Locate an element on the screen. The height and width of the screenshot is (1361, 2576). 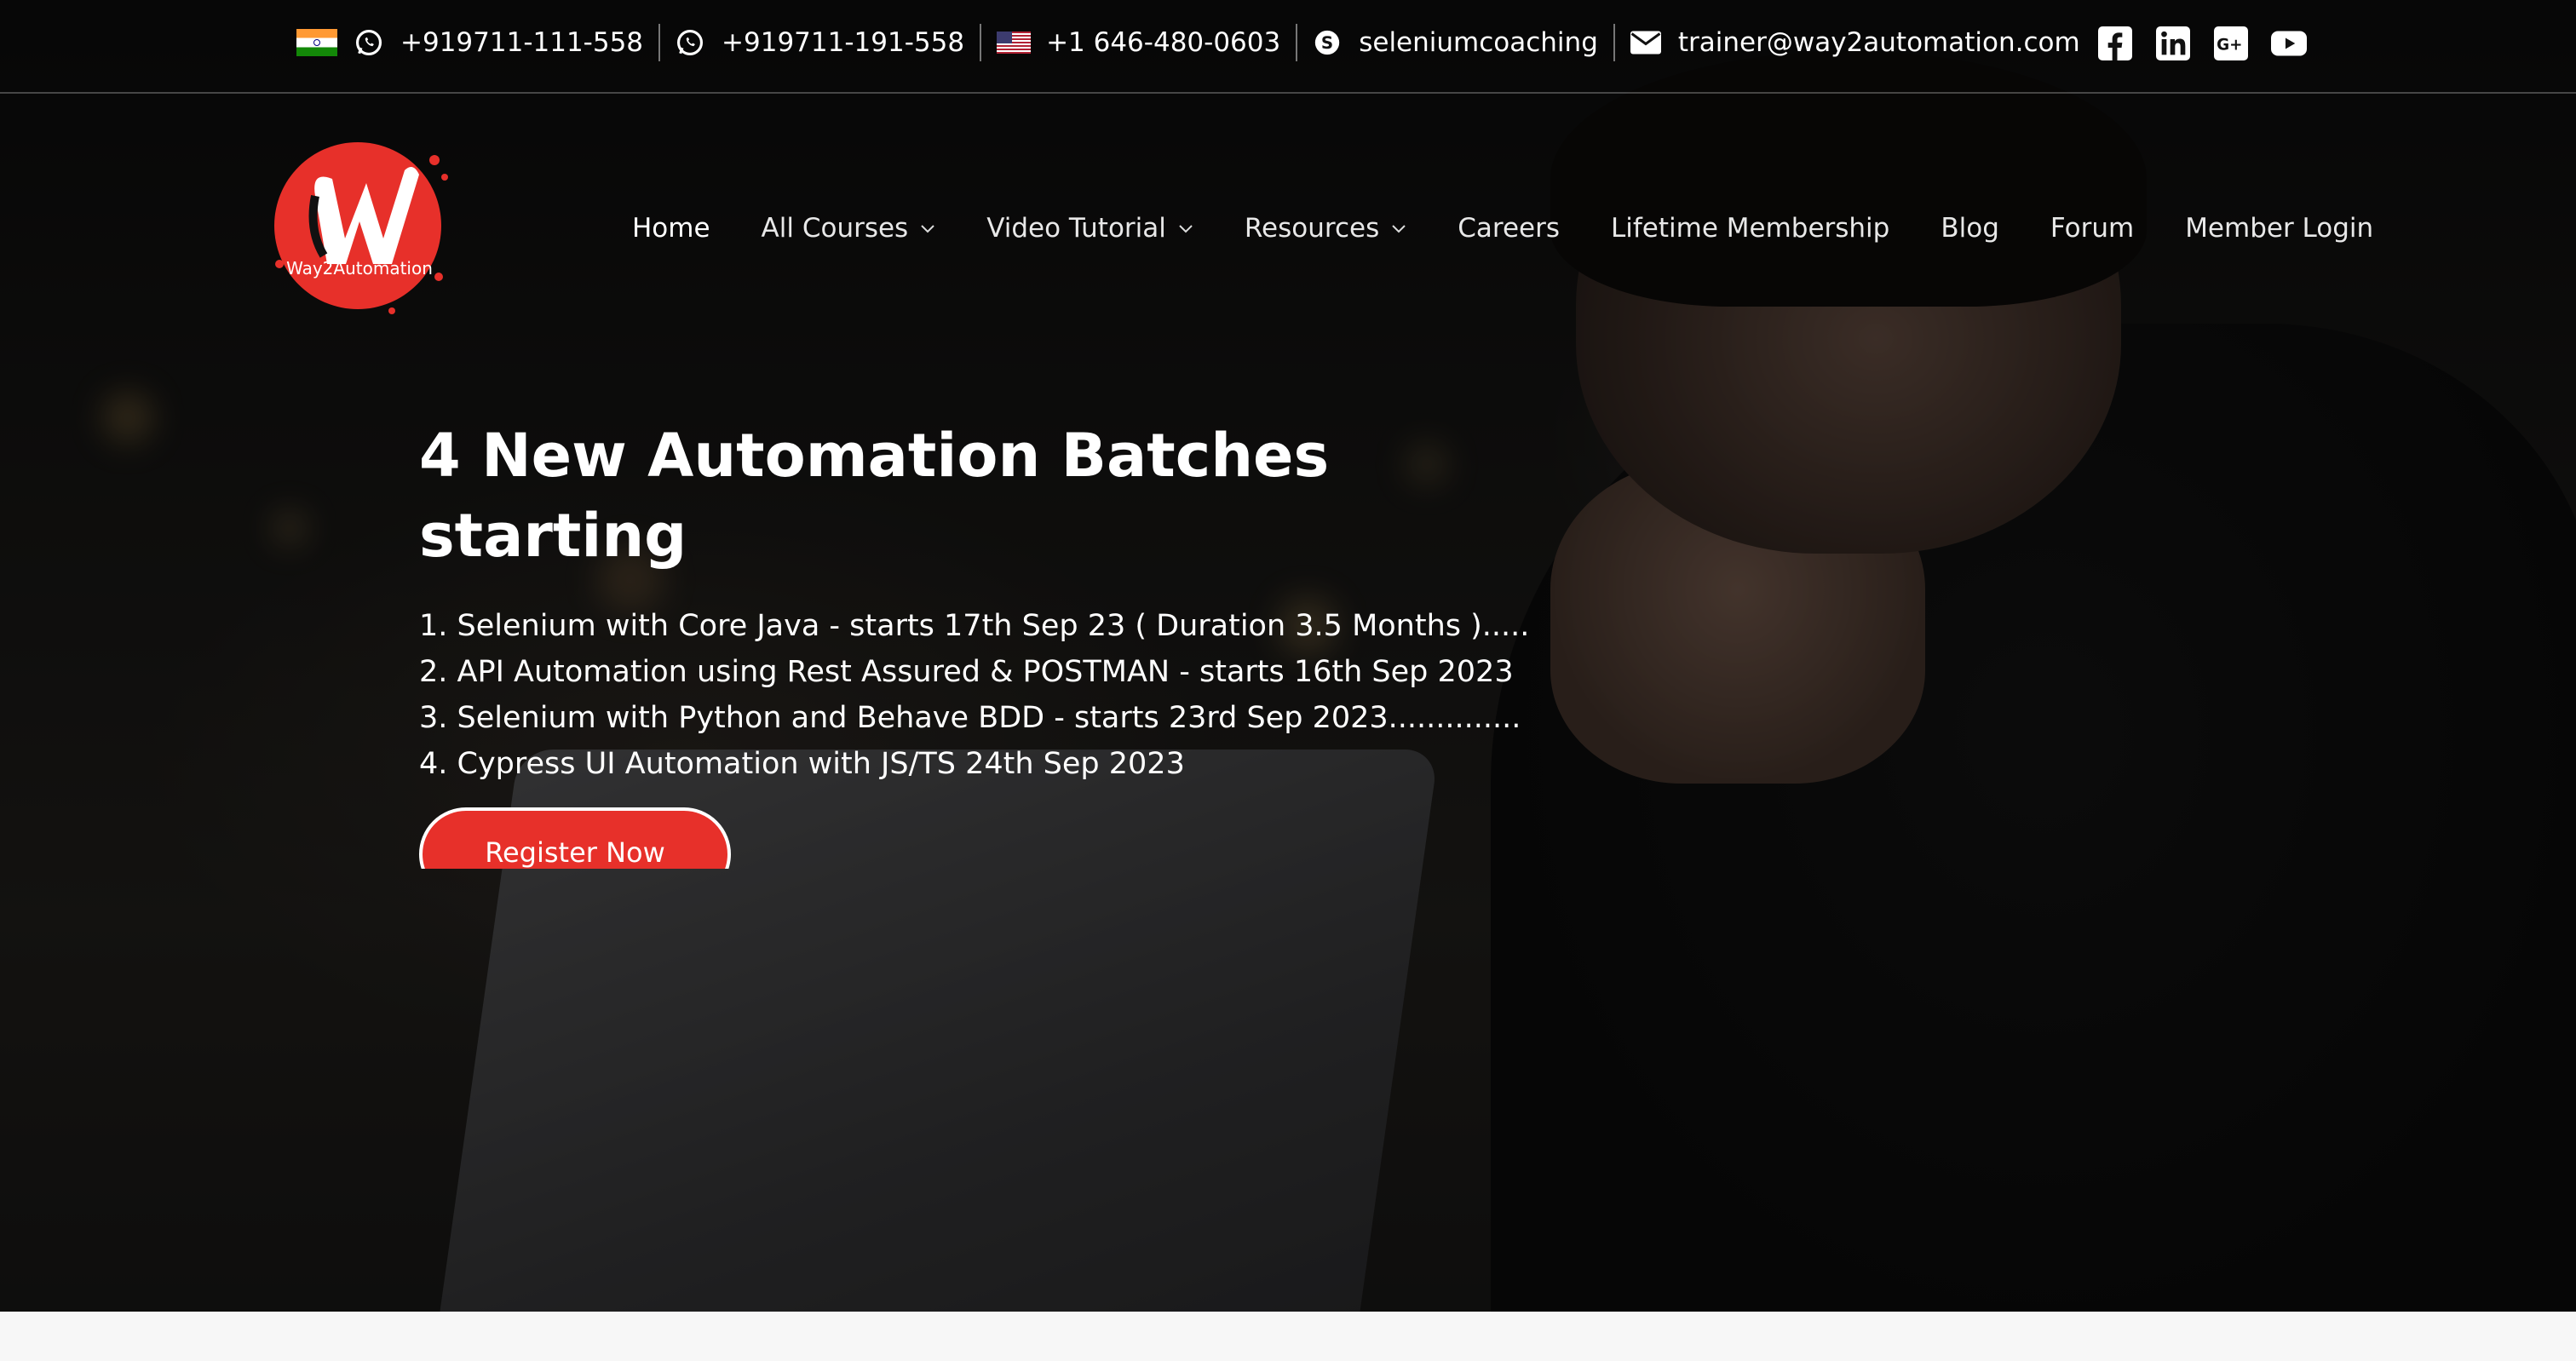
social-links: G+ is located at coordinates (2202, 43).